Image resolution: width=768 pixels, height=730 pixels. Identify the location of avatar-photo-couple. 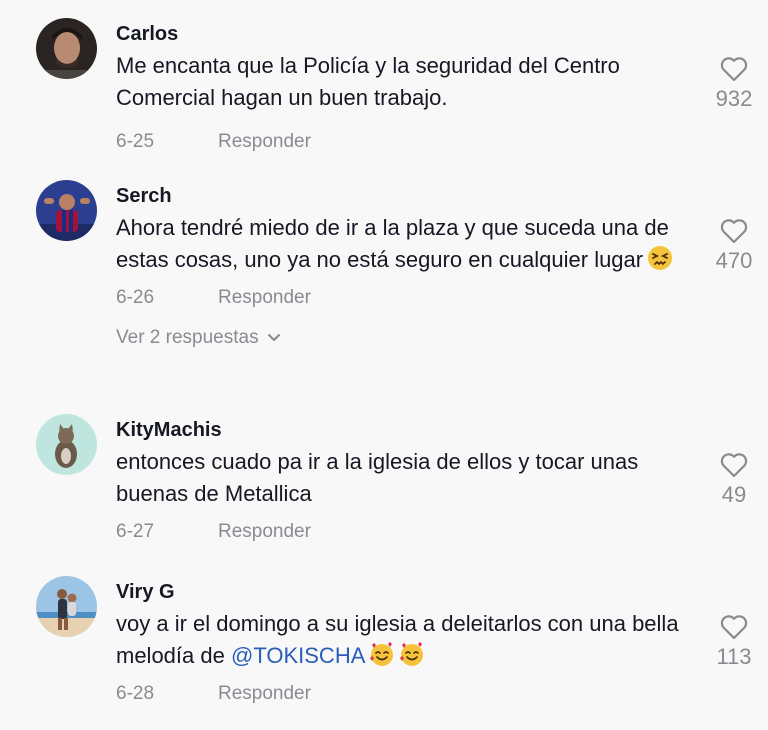
(66, 606).